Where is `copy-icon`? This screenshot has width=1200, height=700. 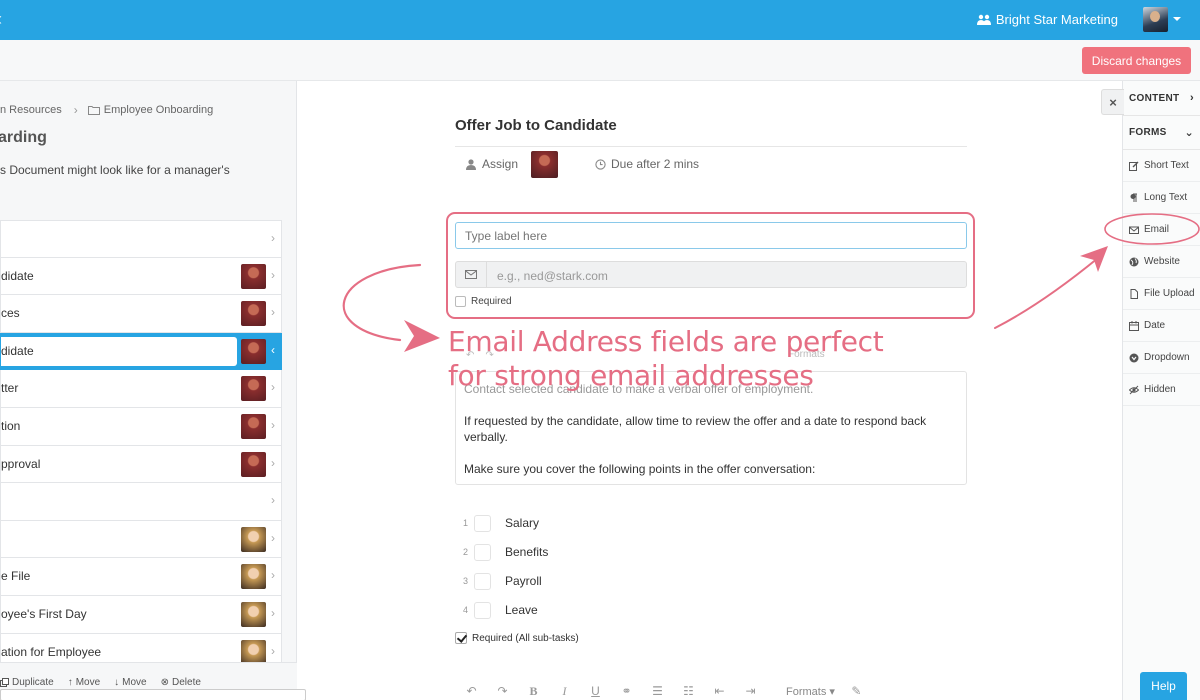 copy-icon is located at coordinates (4, 682).